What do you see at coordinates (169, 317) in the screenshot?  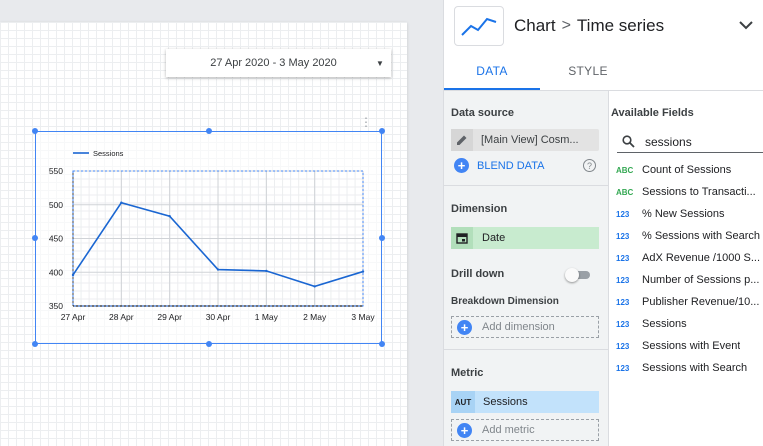 I see `x-tick-label: 29 Apr` at bounding box center [169, 317].